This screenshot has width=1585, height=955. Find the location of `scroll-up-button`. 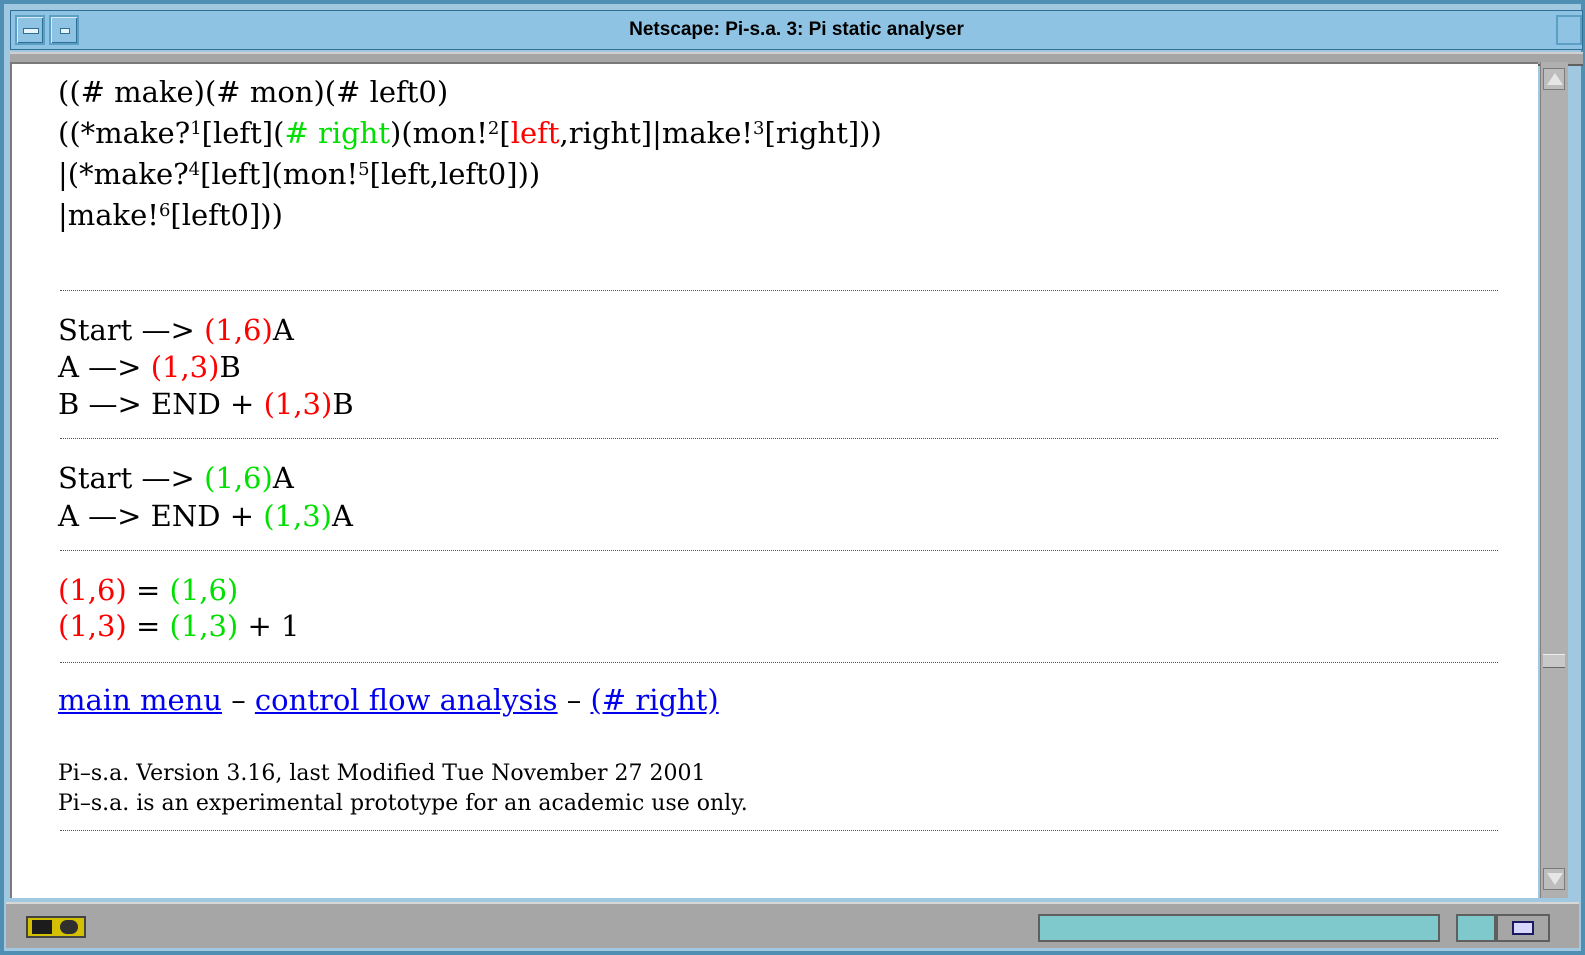

scroll-up-button is located at coordinates (1554, 79).